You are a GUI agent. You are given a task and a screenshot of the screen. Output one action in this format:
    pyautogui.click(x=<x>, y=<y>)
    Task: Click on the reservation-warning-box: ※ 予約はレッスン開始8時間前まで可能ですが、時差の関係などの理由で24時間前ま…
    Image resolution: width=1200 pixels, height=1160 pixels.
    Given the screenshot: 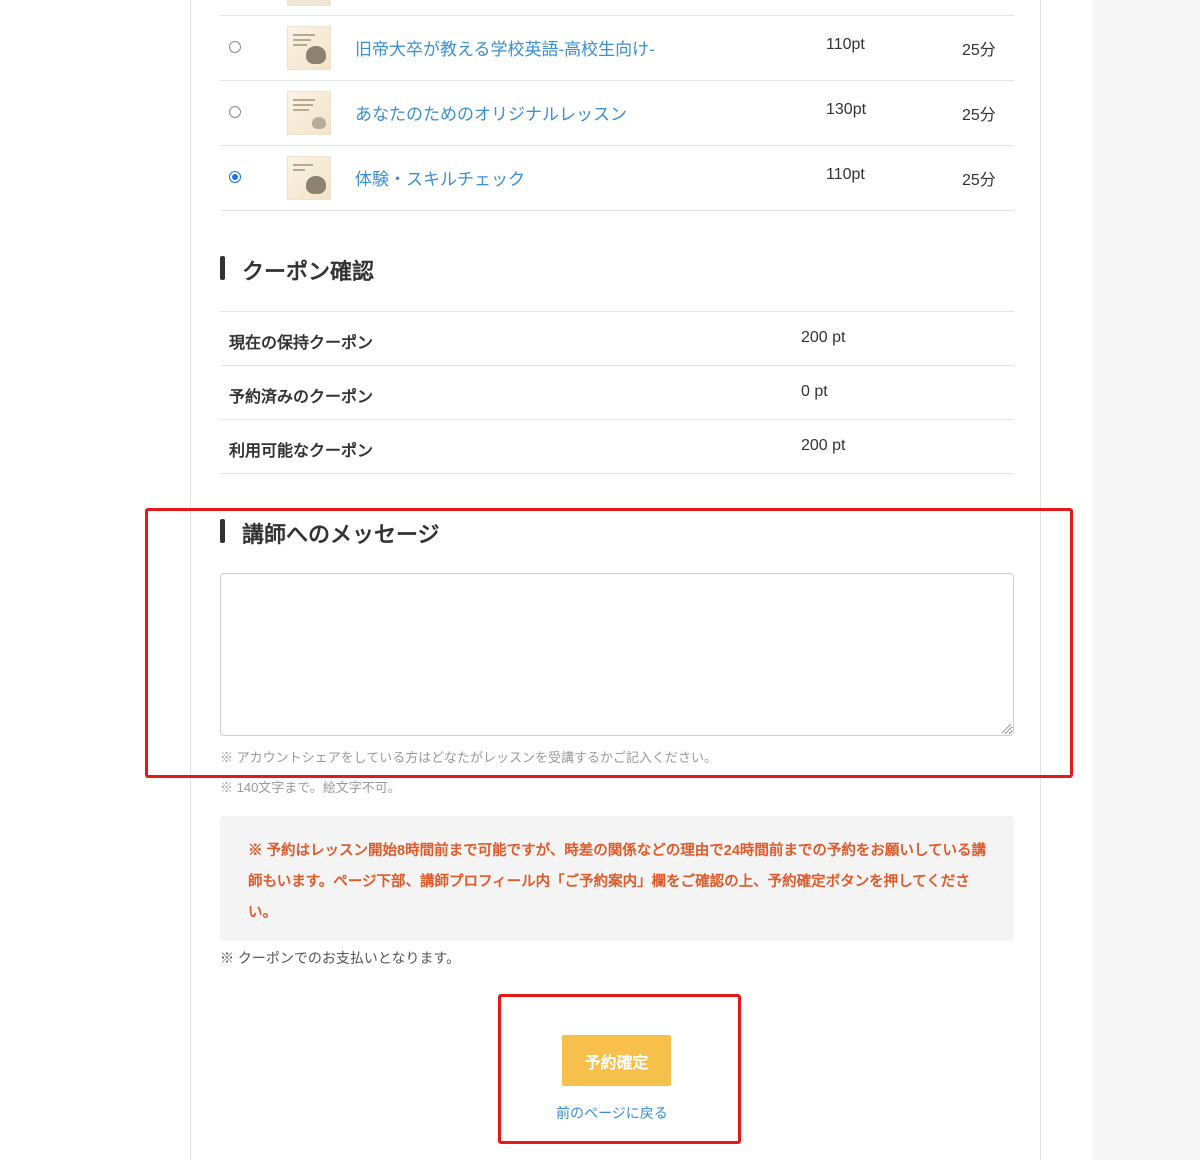 What is the action you would take?
    pyautogui.click(x=617, y=878)
    